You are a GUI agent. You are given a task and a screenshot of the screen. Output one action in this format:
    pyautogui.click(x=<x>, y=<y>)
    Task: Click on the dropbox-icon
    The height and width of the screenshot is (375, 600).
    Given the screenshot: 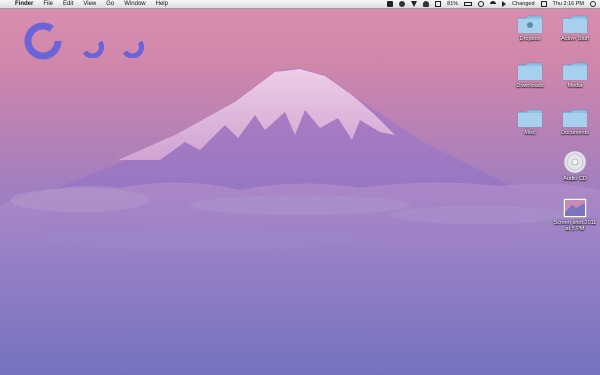 What is the action you would take?
    pyautogui.click(x=390, y=4)
    